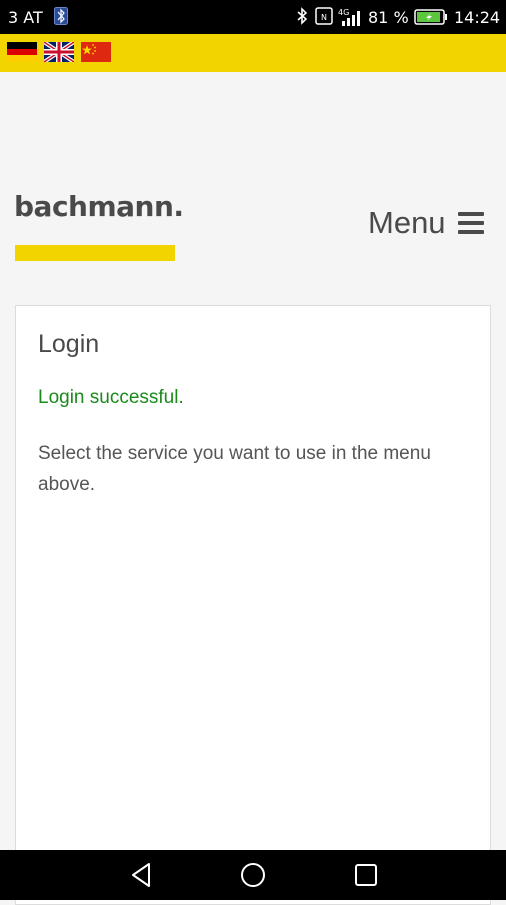 The width and height of the screenshot is (506, 905). I want to click on china-flag-icon, so click(96, 52).